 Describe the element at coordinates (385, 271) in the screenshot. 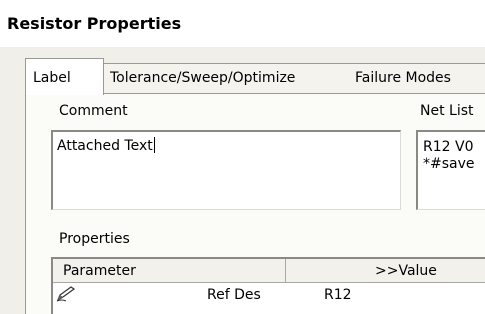

I see `column-header-value: >>Value` at that location.